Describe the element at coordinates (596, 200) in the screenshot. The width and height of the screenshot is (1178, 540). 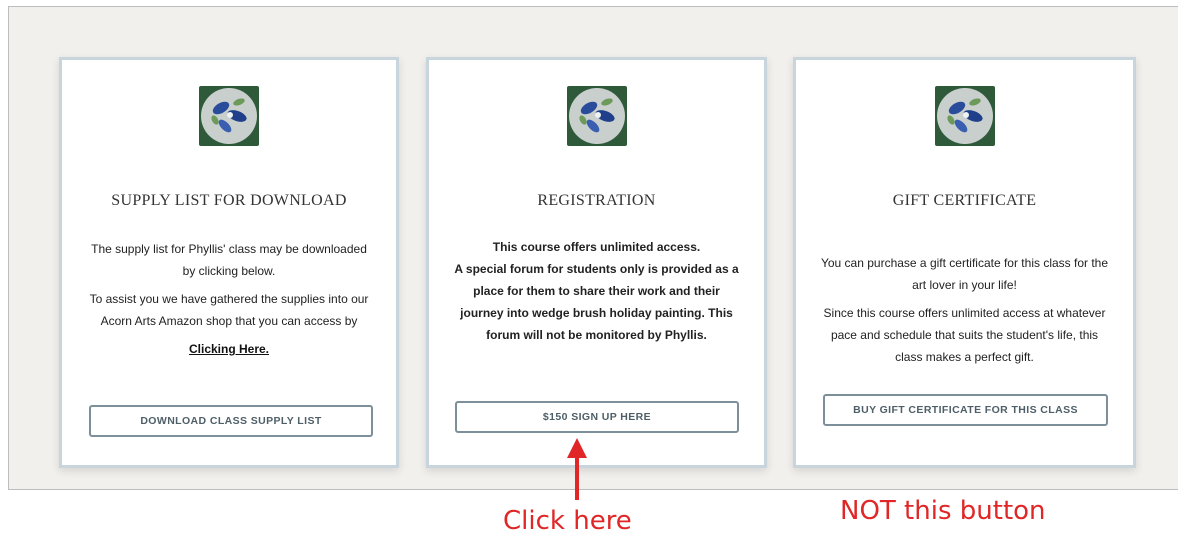
I see `card-title: REGISTRATION` at that location.